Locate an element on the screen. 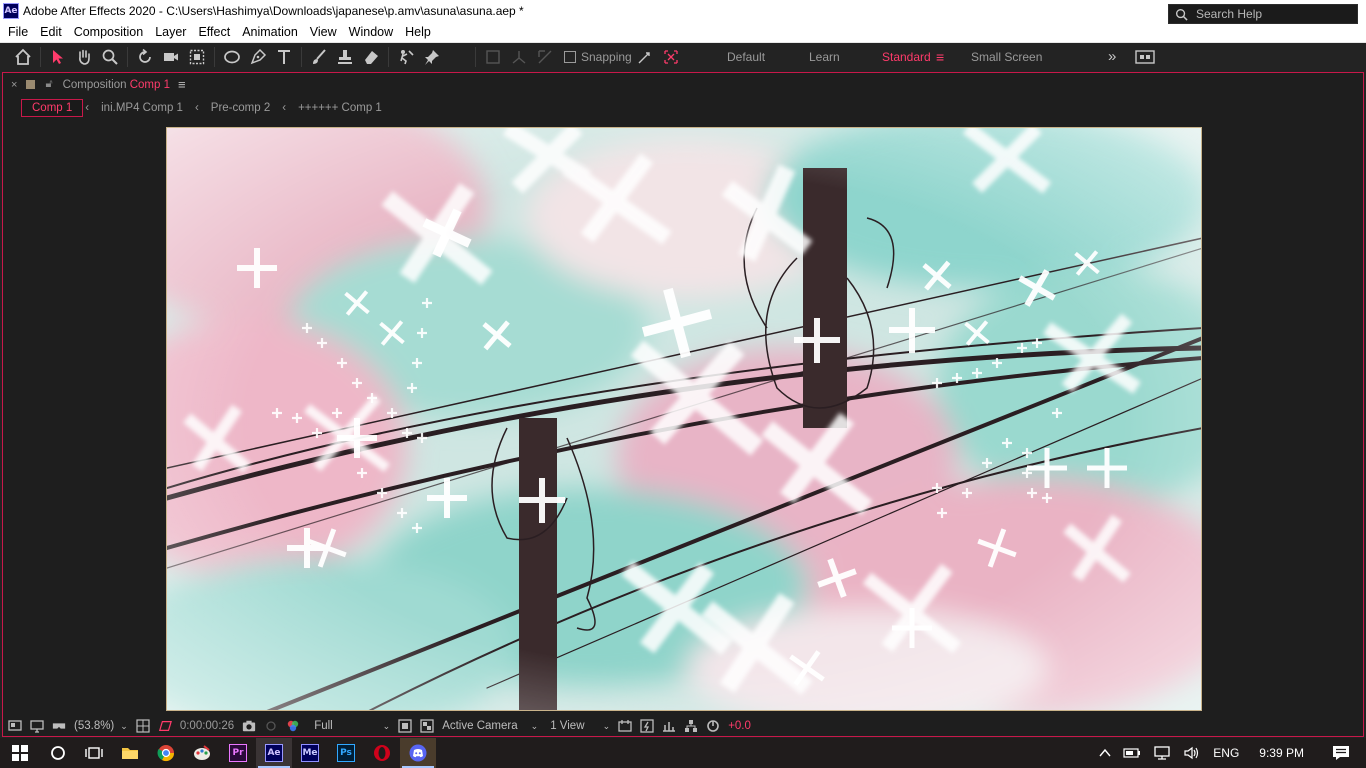 The height and width of the screenshot is (768, 1366). menu-animation: Animation is located at coordinates (270, 32).